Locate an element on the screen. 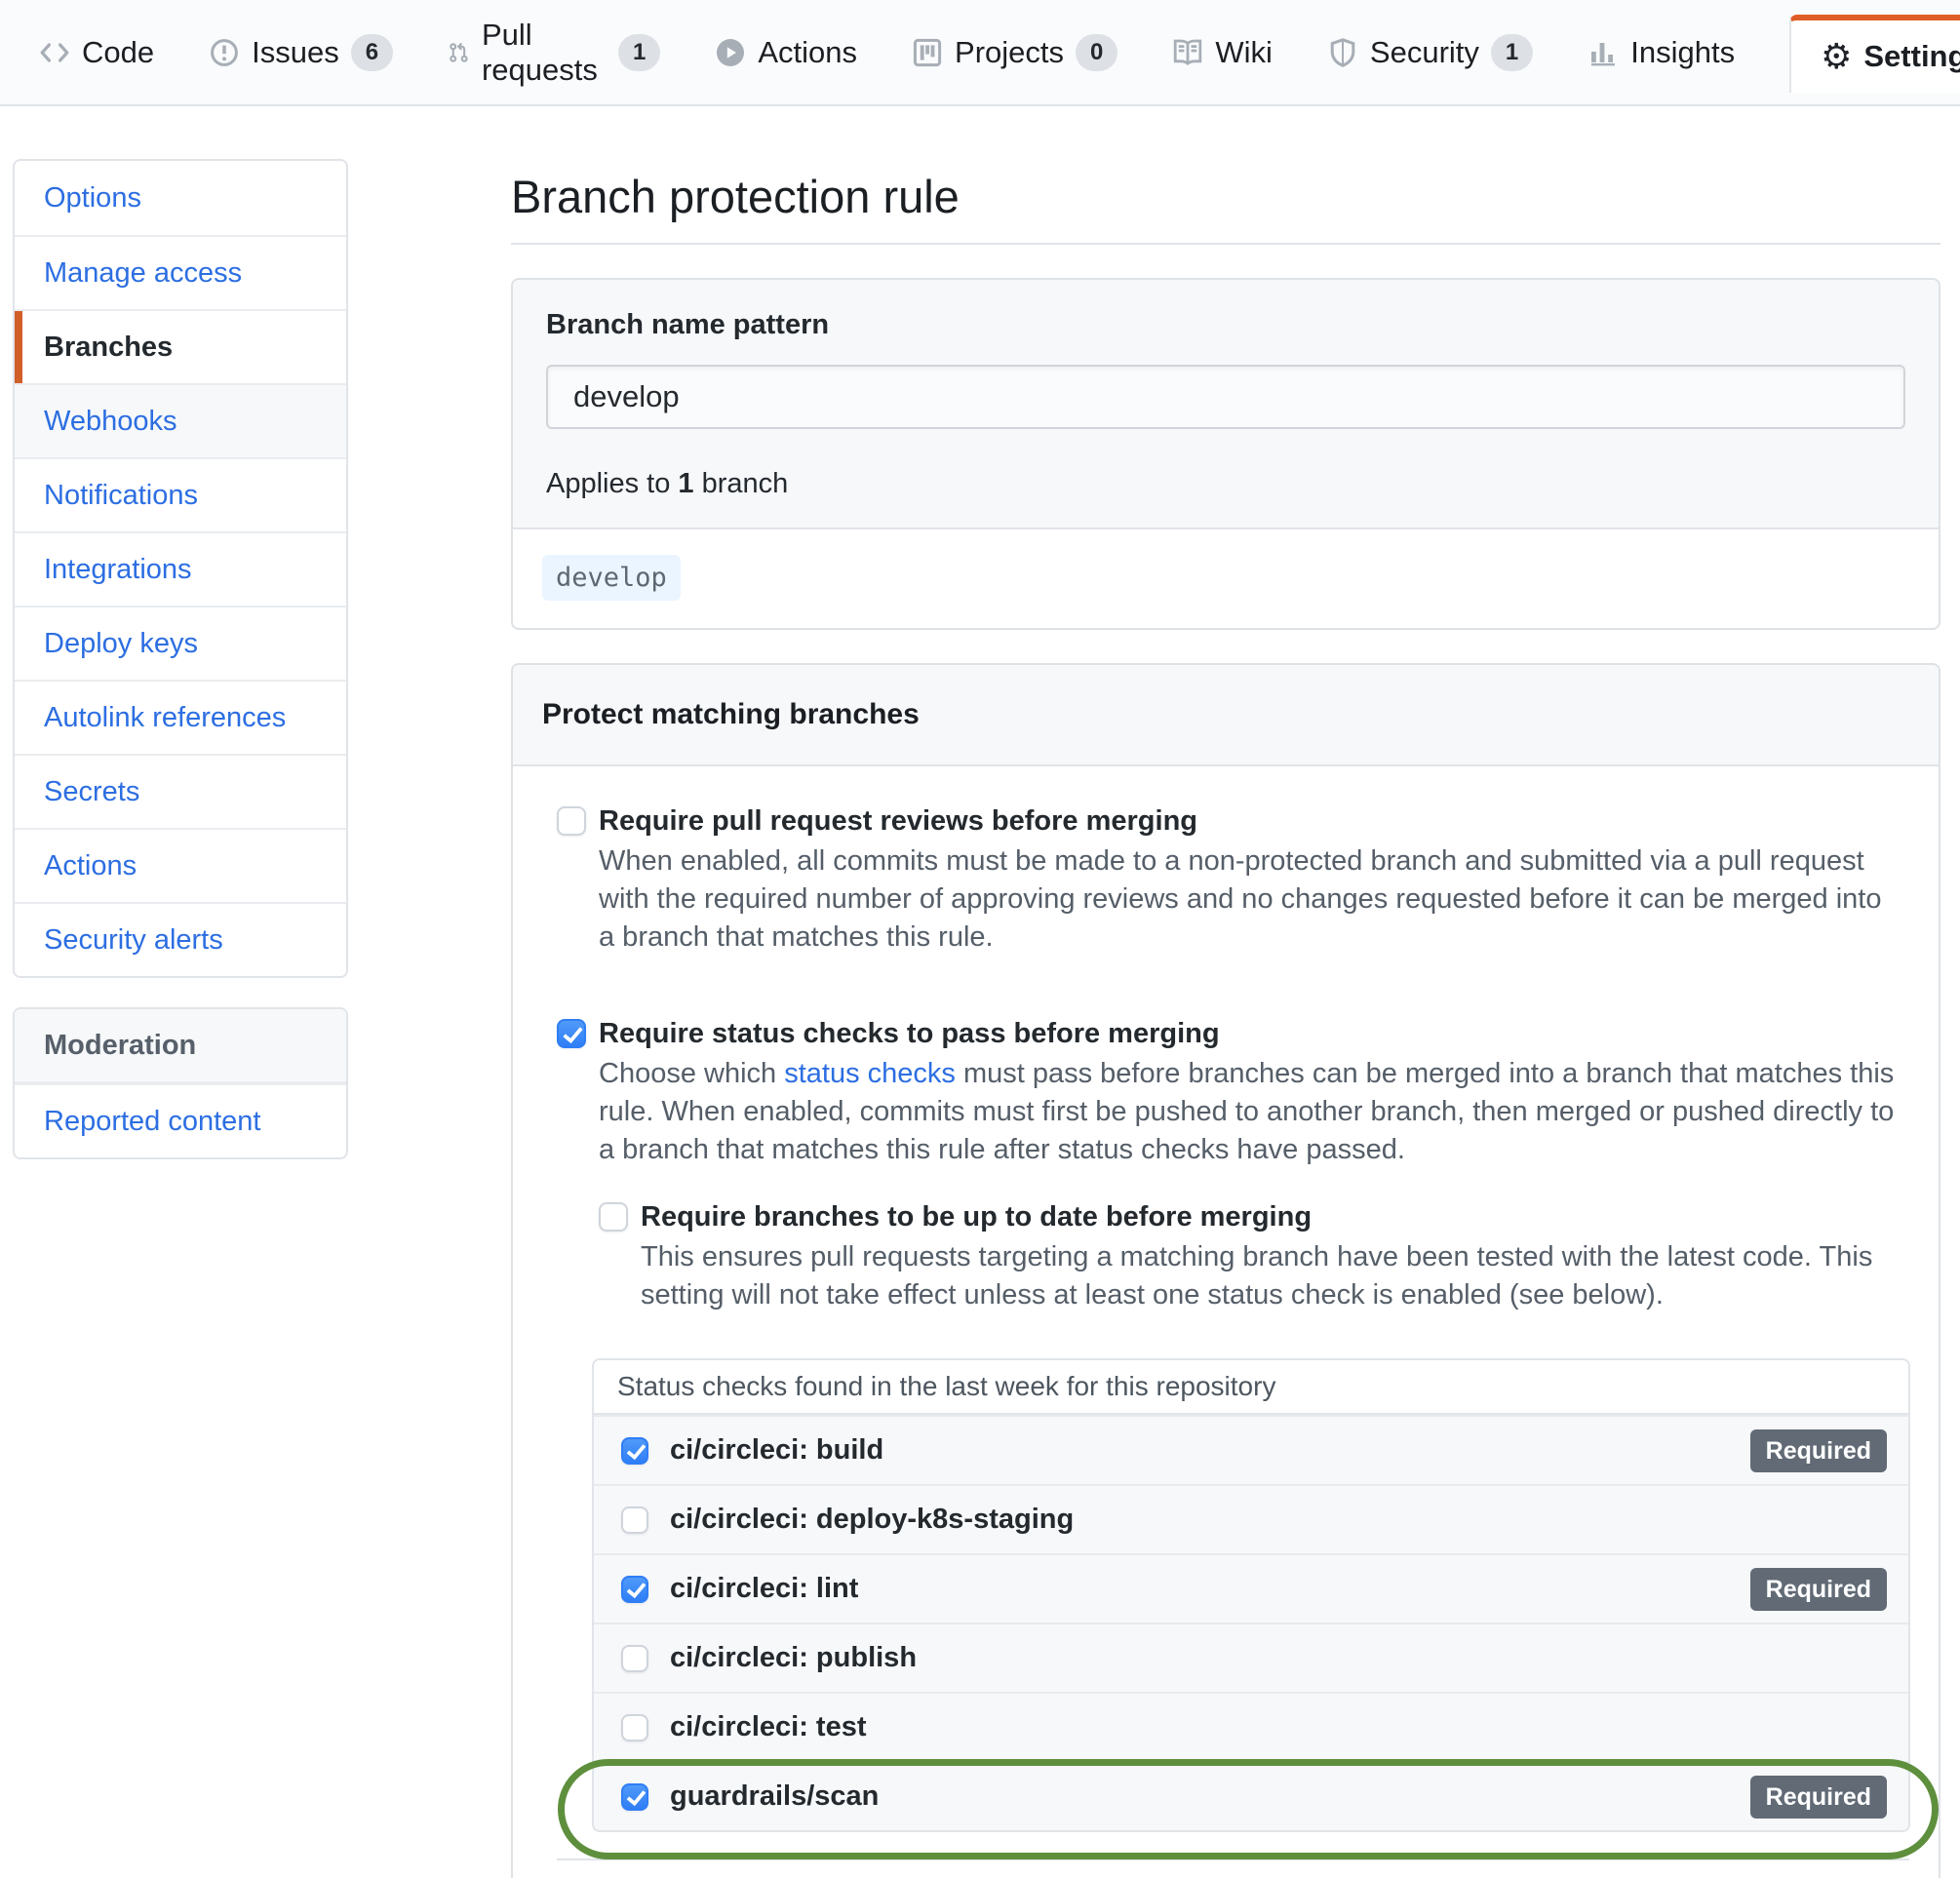 The width and height of the screenshot is (1960, 1878). pull-requests-count-badge: 1 is located at coordinates (639, 52).